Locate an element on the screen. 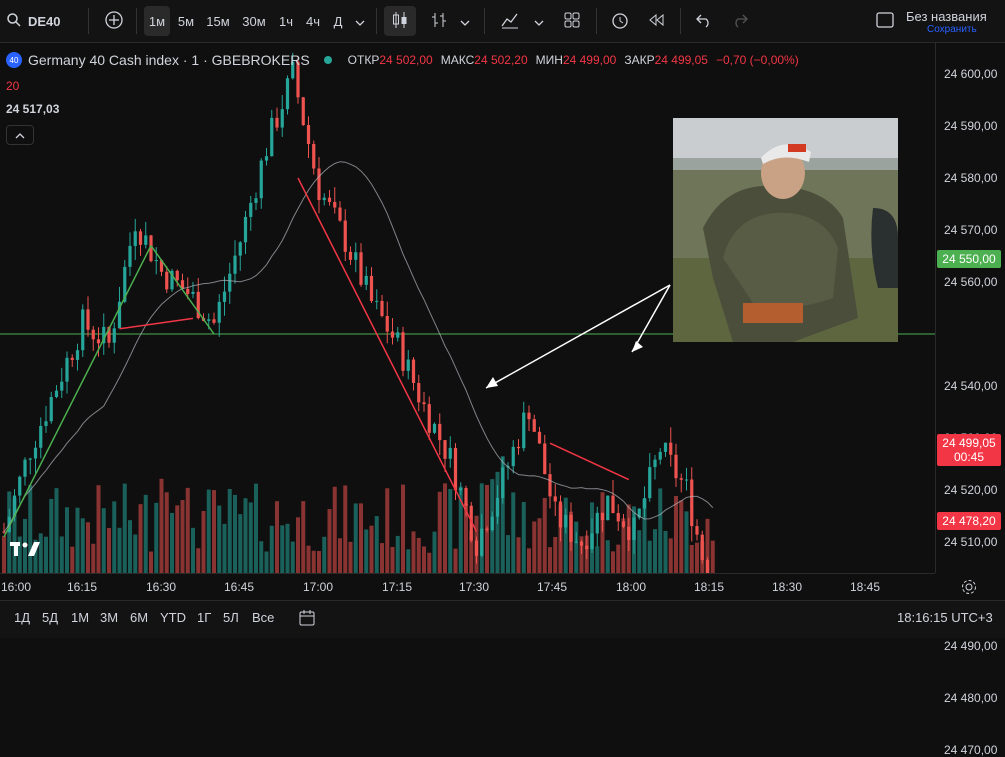  range-5y: 5Л is located at coordinates (231, 617).